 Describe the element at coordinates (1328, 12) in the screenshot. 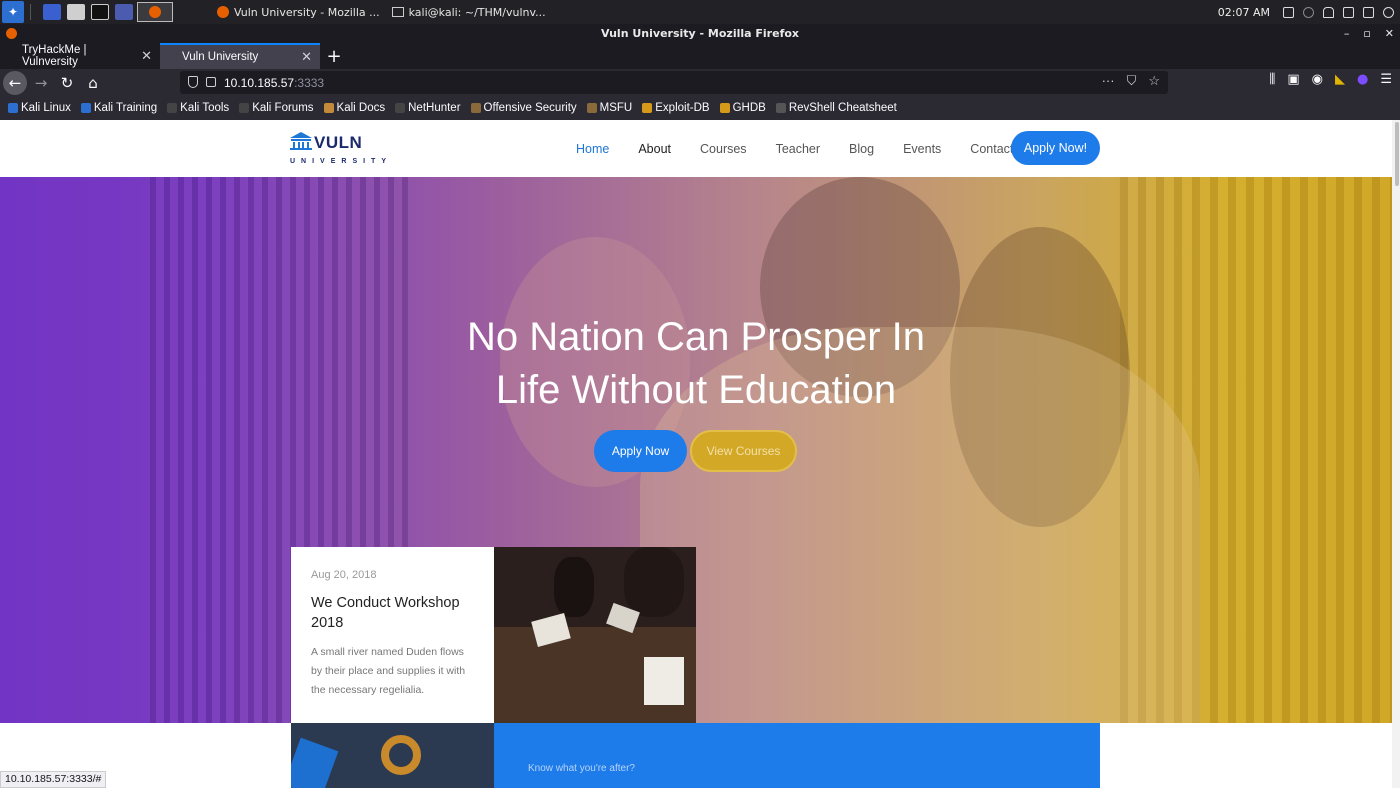

I see `notification-bell-icon` at that location.